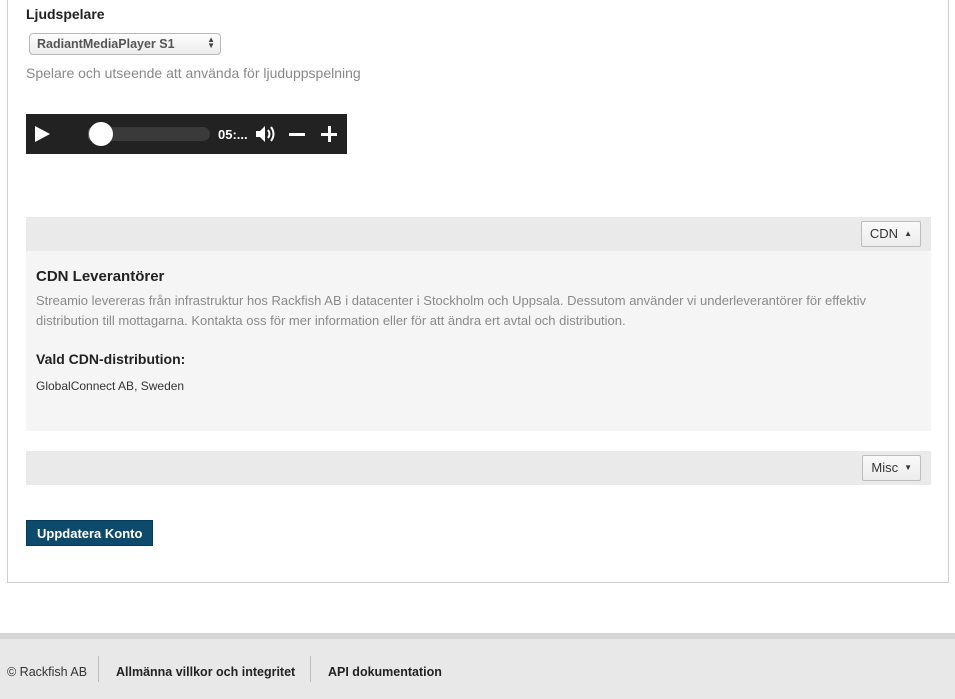  What do you see at coordinates (908, 233) in the screenshot?
I see `caret-up-icon: ▲` at bounding box center [908, 233].